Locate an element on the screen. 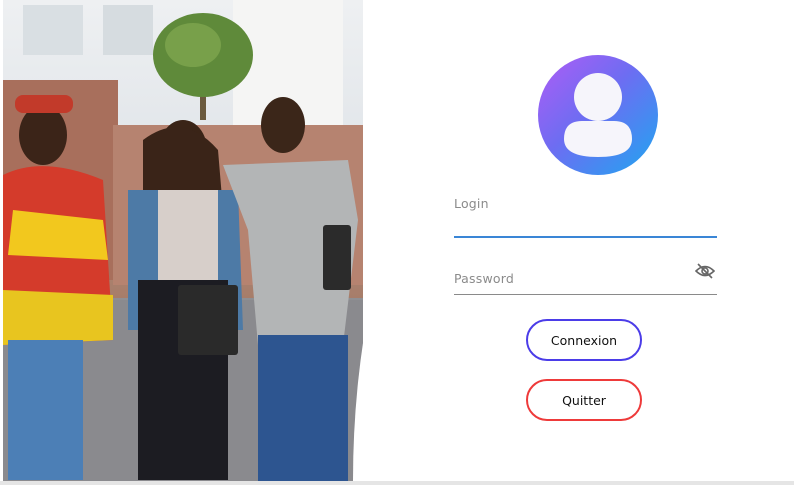 This screenshot has width=794, height=485. user-icon is located at coordinates (598, 115).